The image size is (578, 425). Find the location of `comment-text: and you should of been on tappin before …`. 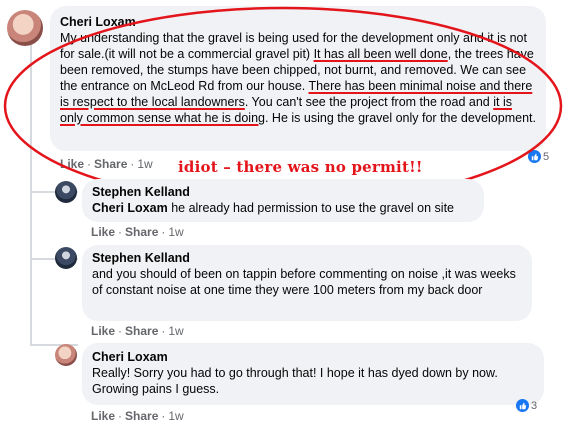

comment-text: and you should of been on tappin before … is located at coordinates (304, 282).